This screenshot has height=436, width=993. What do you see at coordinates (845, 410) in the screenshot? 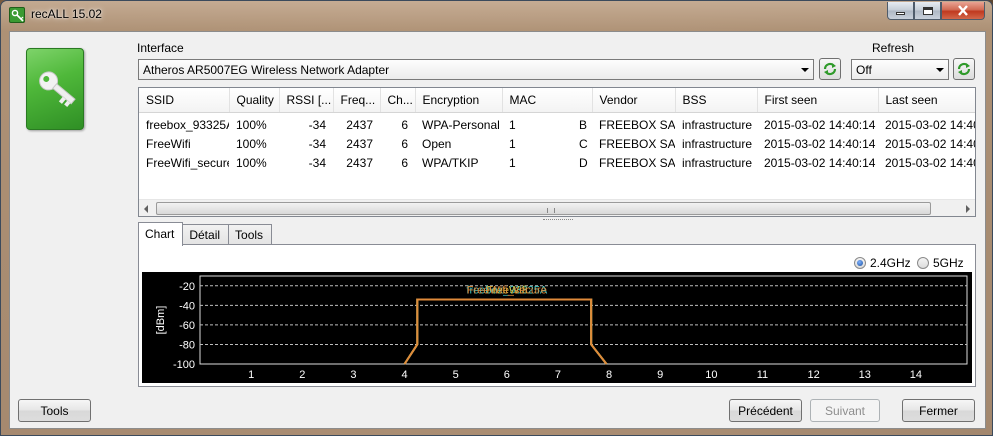
I see `next-button: Suivant` at bounding box center [845, 410].